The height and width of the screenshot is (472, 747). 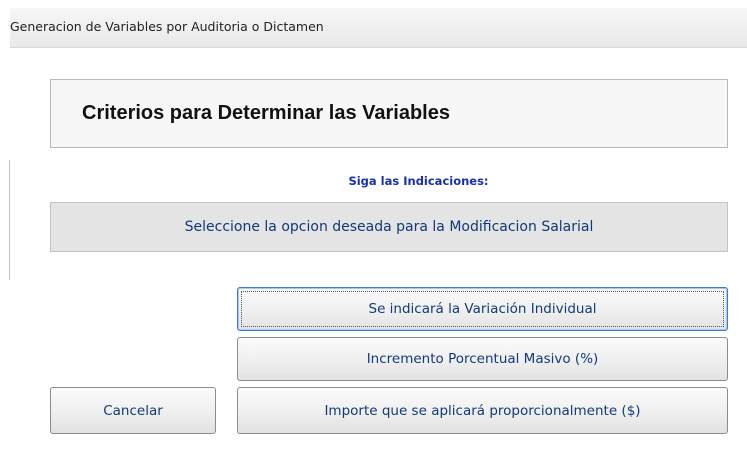 I want to click on header-panel: Criterios para Determinar las Variables, so click(x=389, y=113).